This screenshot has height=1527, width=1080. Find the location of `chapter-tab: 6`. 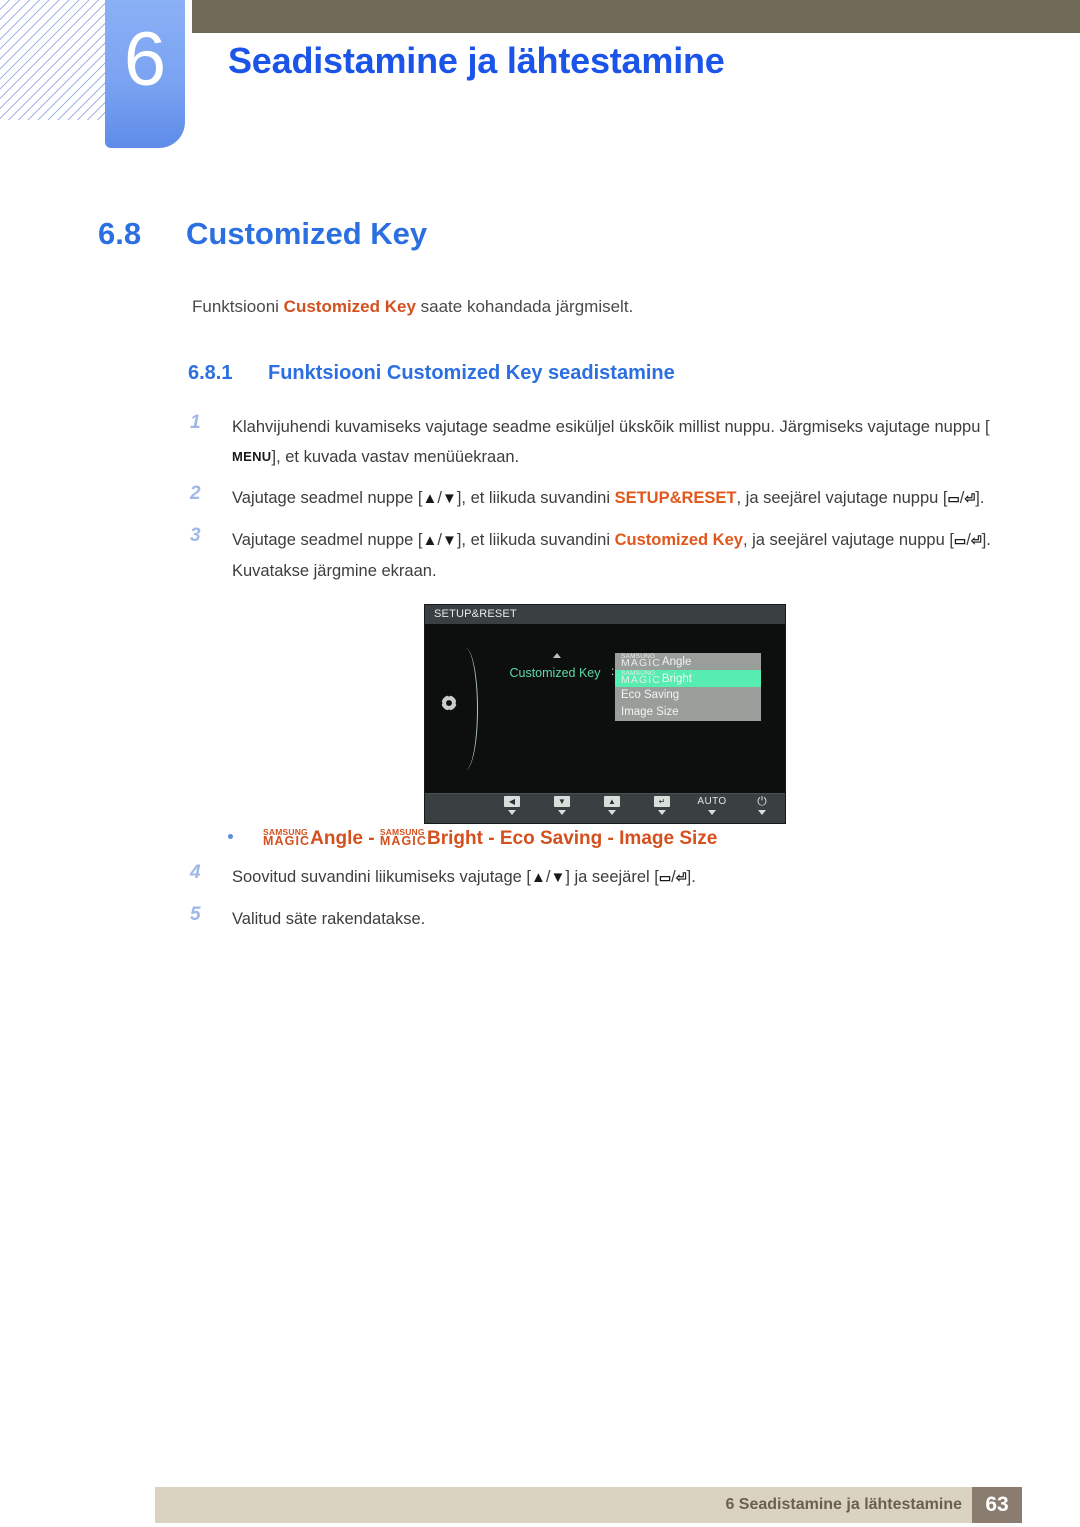

chapter-tab: 6 is located at coordinates (145, 74).